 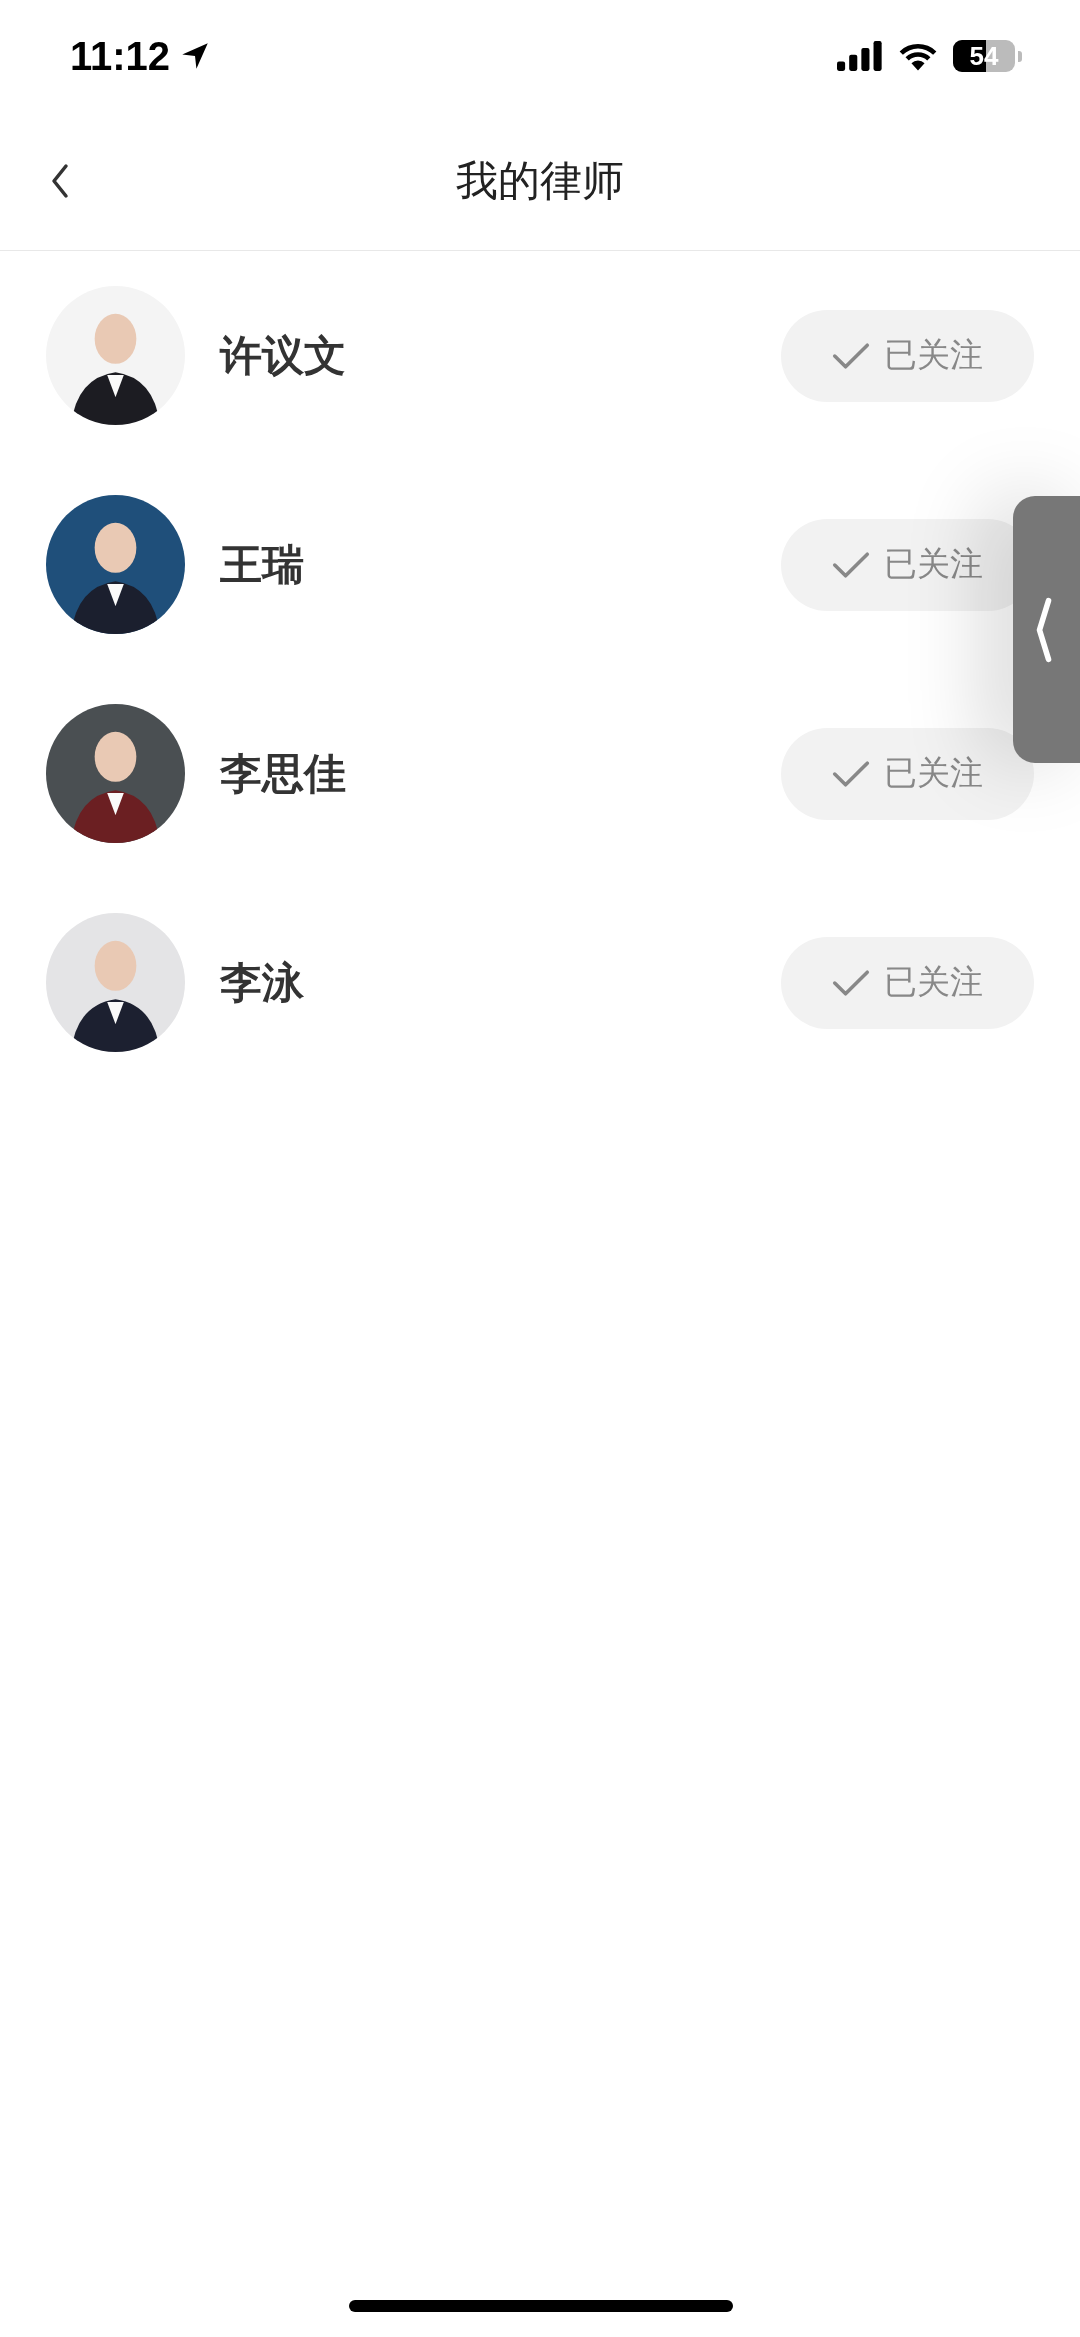 What do you see at coordinates (60, 181) in the screenshot?
I see `back-icon` at bounding box center [60, 181].